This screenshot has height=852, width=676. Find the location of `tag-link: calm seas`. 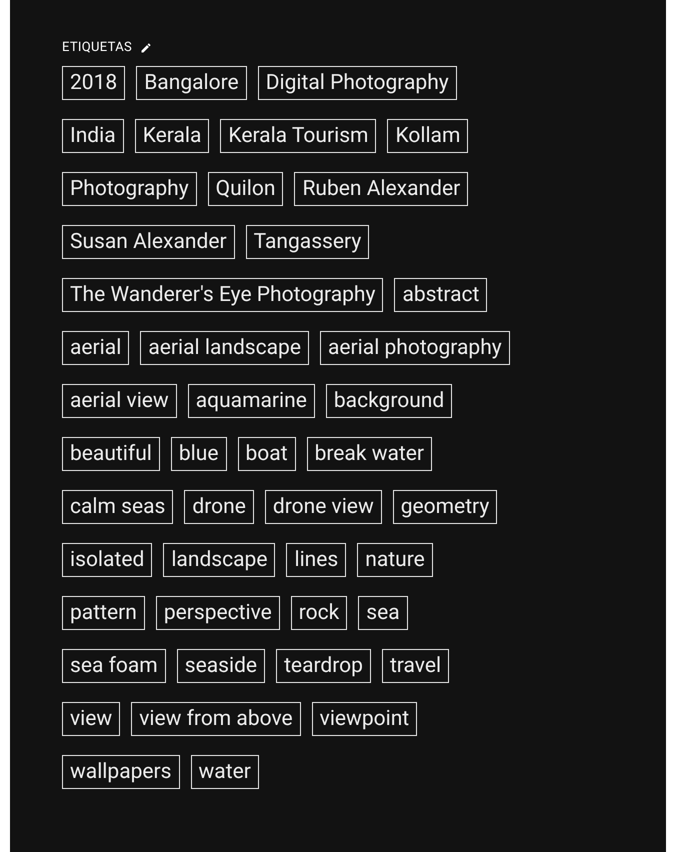

tag-link: calm seas is located at coordinates (118, 507).